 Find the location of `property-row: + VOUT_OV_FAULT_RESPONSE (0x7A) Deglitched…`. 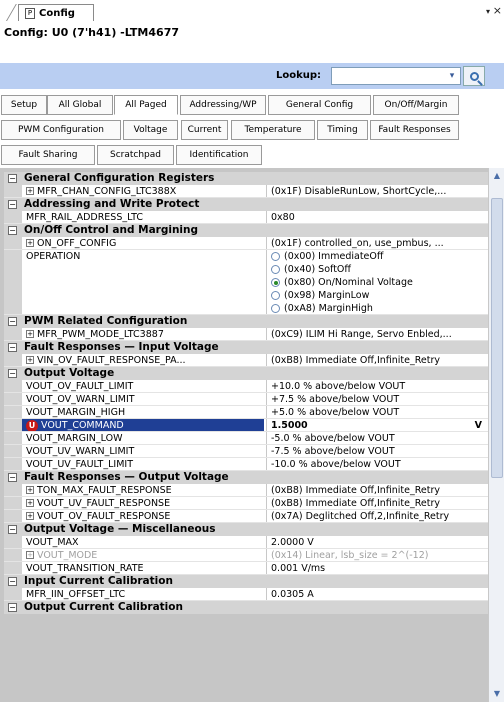

property-row: + VOUT_OV_FAULT_RESPONSE (0x7A) Deglitched… is located at coordinates (246, 516).